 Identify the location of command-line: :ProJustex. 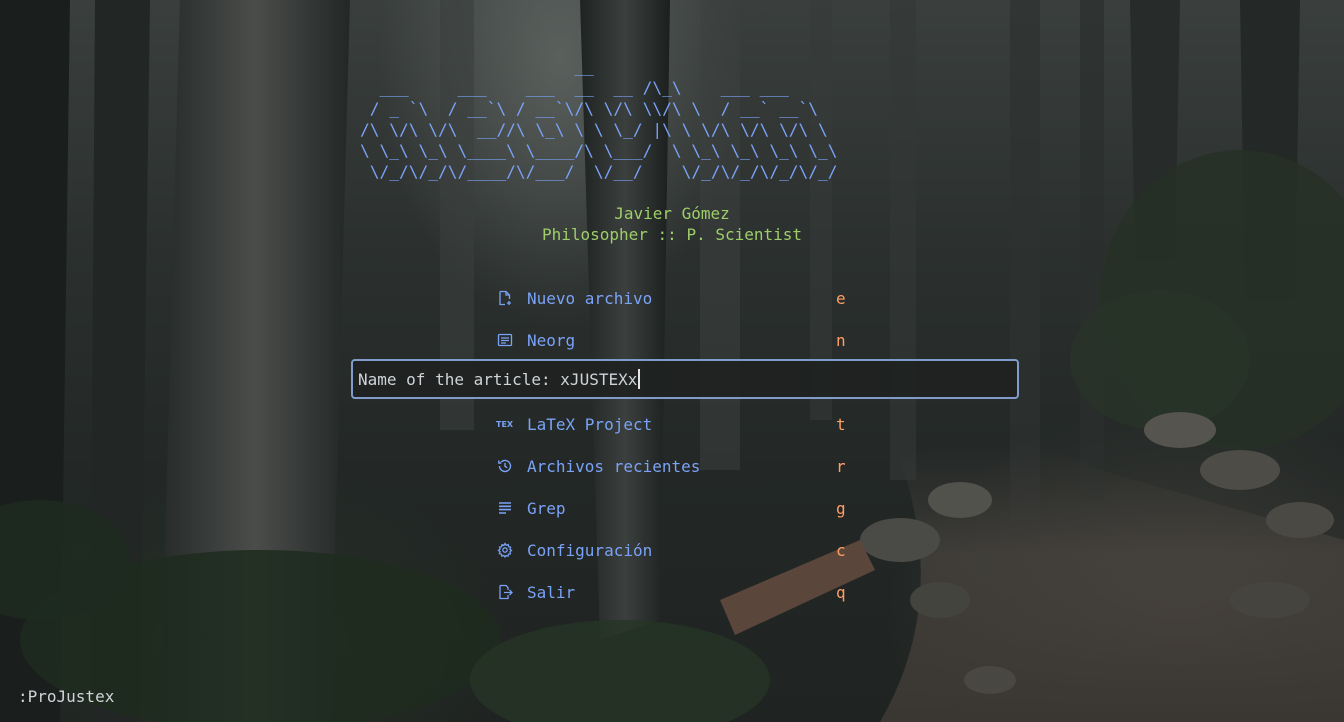
(66, 696).